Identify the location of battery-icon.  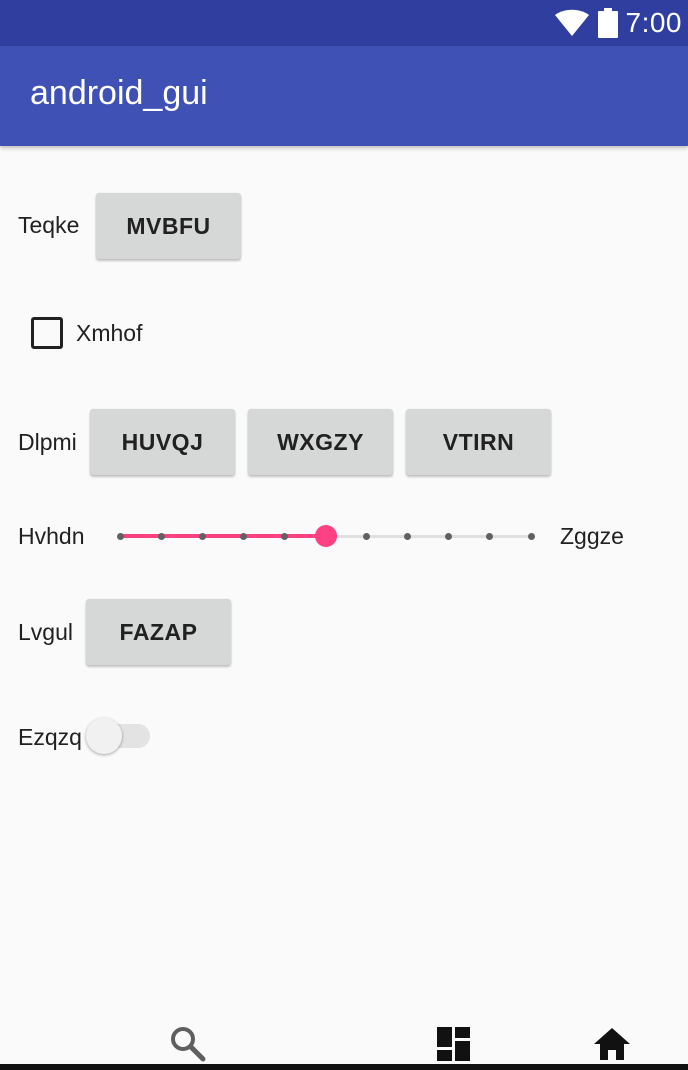
(607, 23).